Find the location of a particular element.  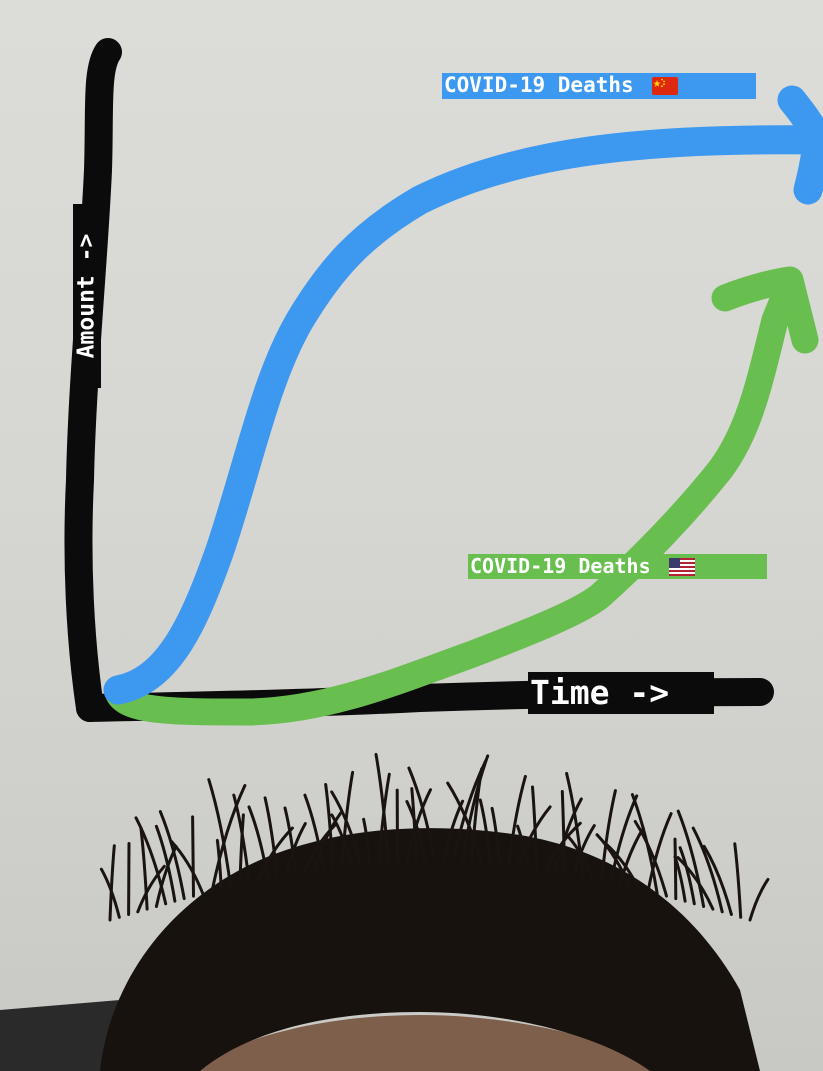

x-axis-label: Time -> is located at coordinates (621, 693).